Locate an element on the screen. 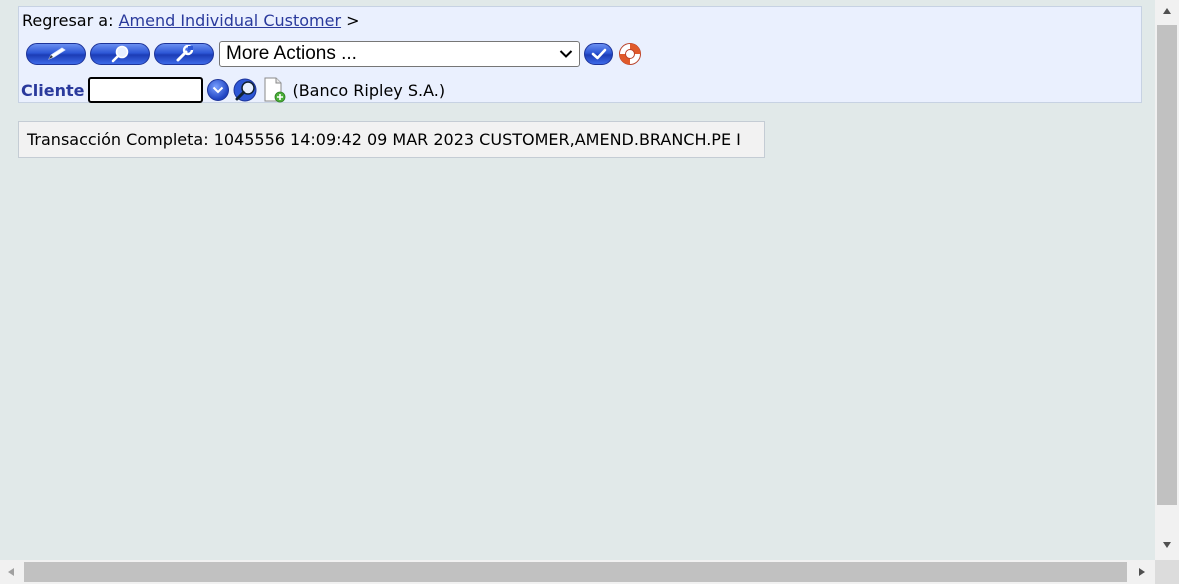 This screenshot has width=1179, height=584. new-document-icon is located at coordinates (274, 90).